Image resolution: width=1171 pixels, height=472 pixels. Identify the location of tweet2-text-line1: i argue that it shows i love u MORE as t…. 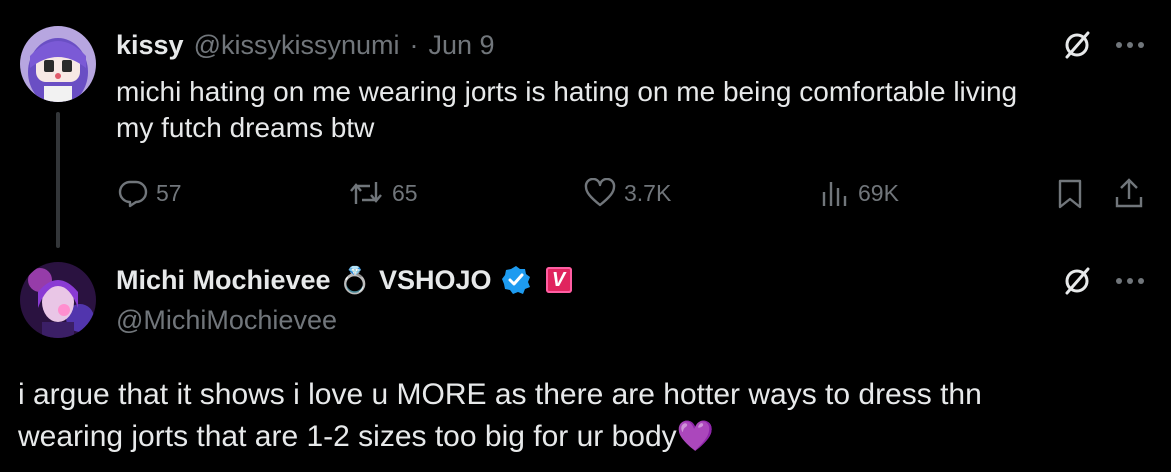
(500, 394).